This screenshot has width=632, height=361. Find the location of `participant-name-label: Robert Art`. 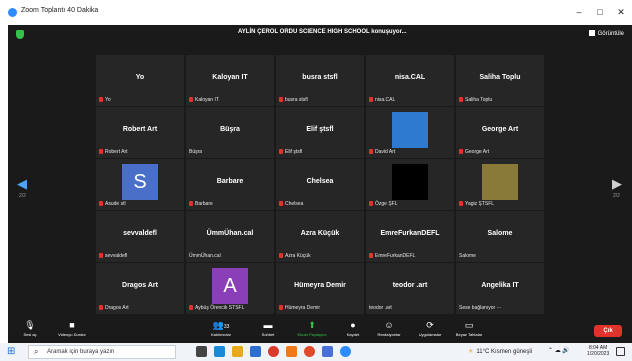

participant-name-label: Robert Art is located at coordinates (113, 152).